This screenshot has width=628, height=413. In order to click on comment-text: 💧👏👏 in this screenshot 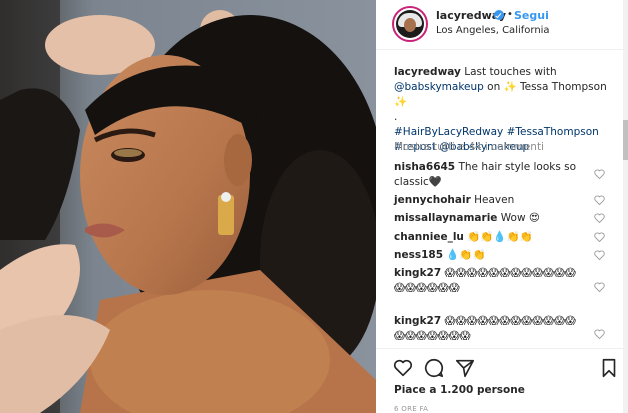, I will do `click(466, 255)`.